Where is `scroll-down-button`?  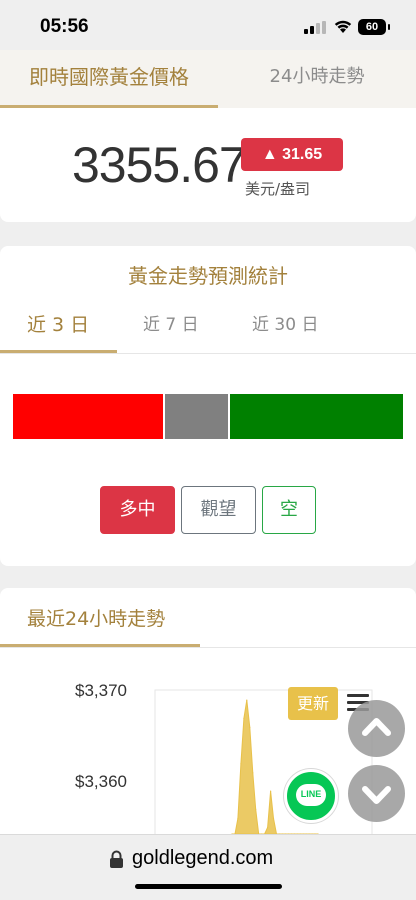 scroll-down-button is located at coordinates (376, 793).